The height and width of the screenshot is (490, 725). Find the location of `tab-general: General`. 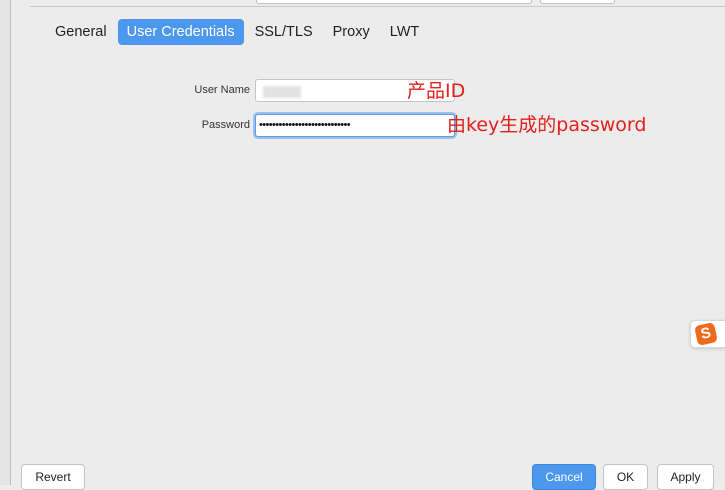

tab-general: General is located at coordinates (81, 32).